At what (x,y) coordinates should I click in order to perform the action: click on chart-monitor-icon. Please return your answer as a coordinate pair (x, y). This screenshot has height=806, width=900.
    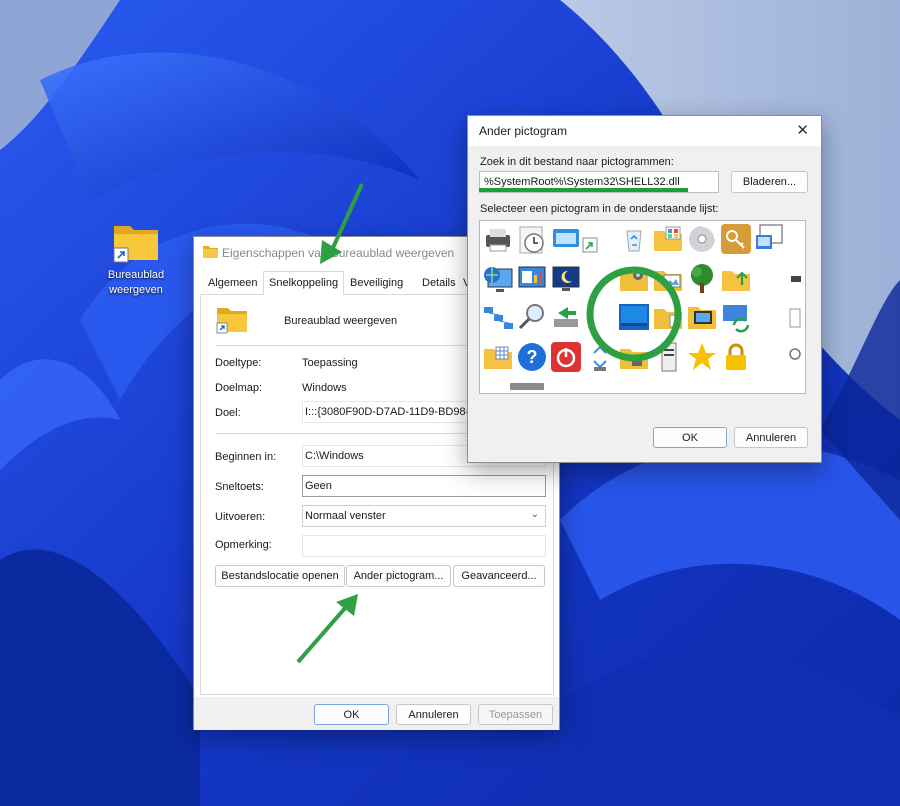
    Looking at the image, I should click on (532, 279).